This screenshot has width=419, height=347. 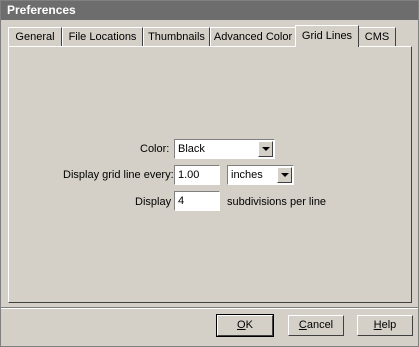 I want to click on display-label: Display, so click(x=153, y=202).